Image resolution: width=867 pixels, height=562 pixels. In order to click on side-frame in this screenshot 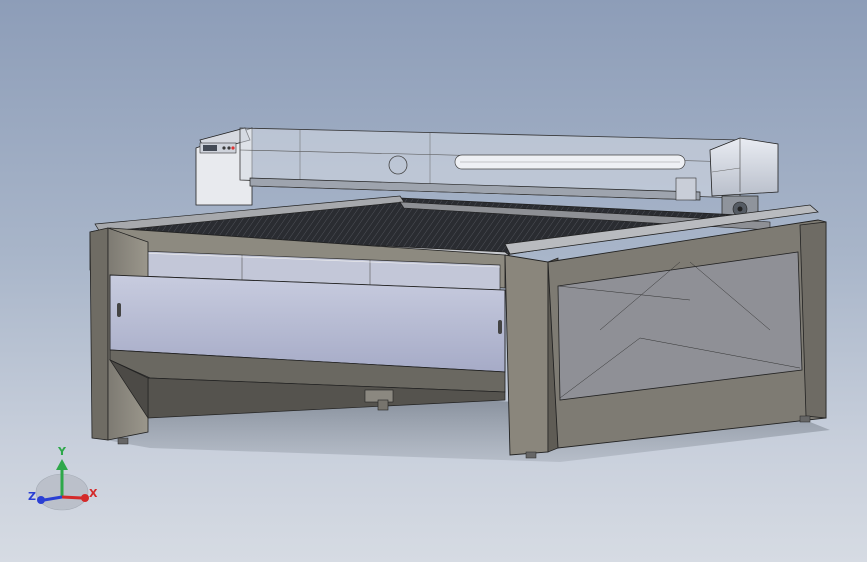, I will do `click(687, 334)`.